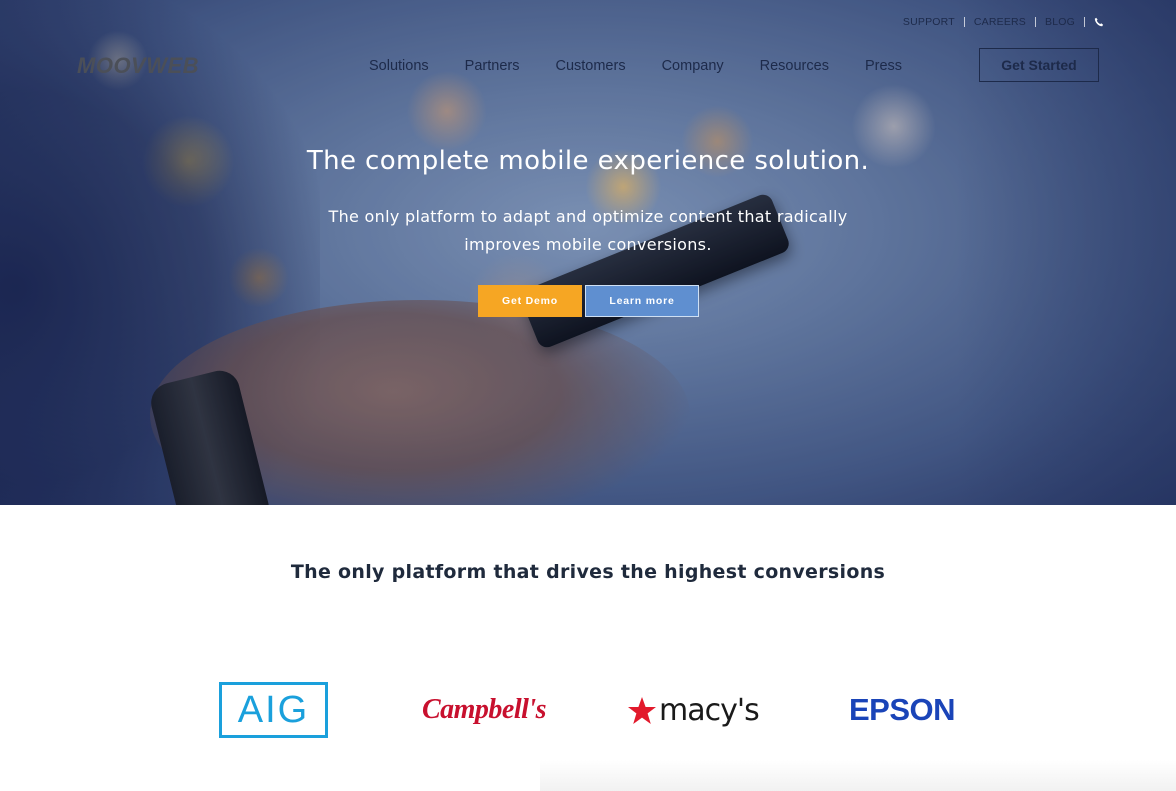  I want to click on get-started-button: Get Started, so click(1039, 65).